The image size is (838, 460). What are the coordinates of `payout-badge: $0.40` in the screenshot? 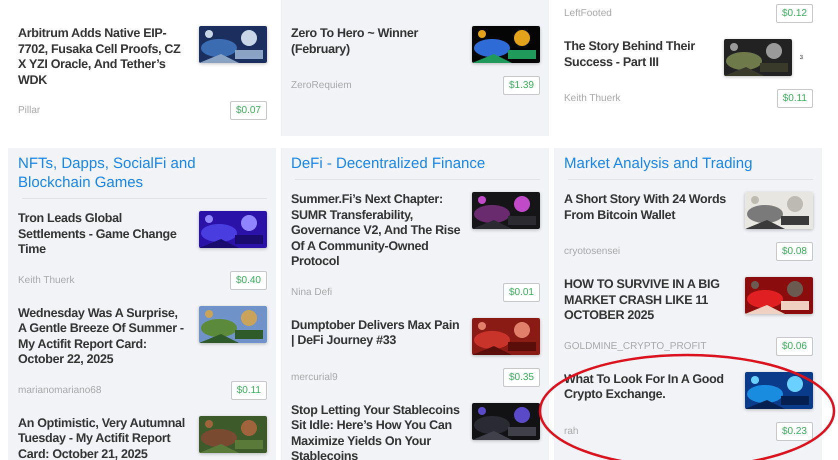 It's located at (248, 280).